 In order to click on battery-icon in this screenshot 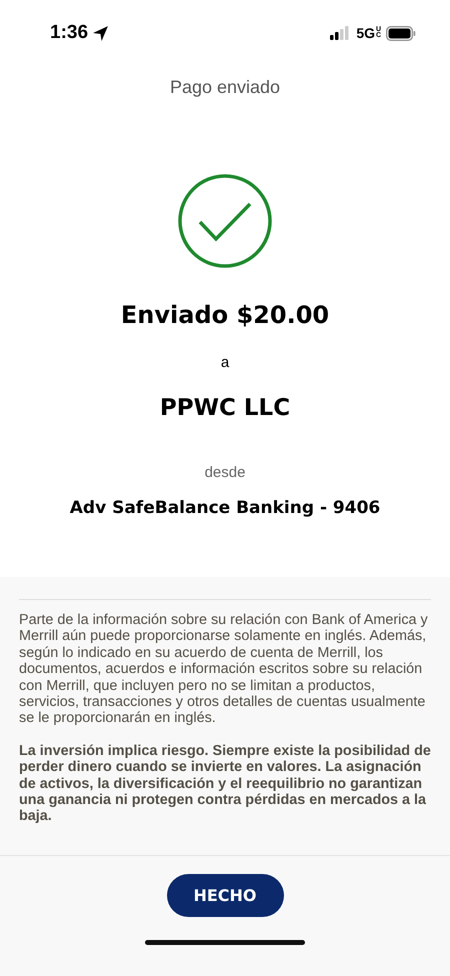, I will do `click(401, 33)`.